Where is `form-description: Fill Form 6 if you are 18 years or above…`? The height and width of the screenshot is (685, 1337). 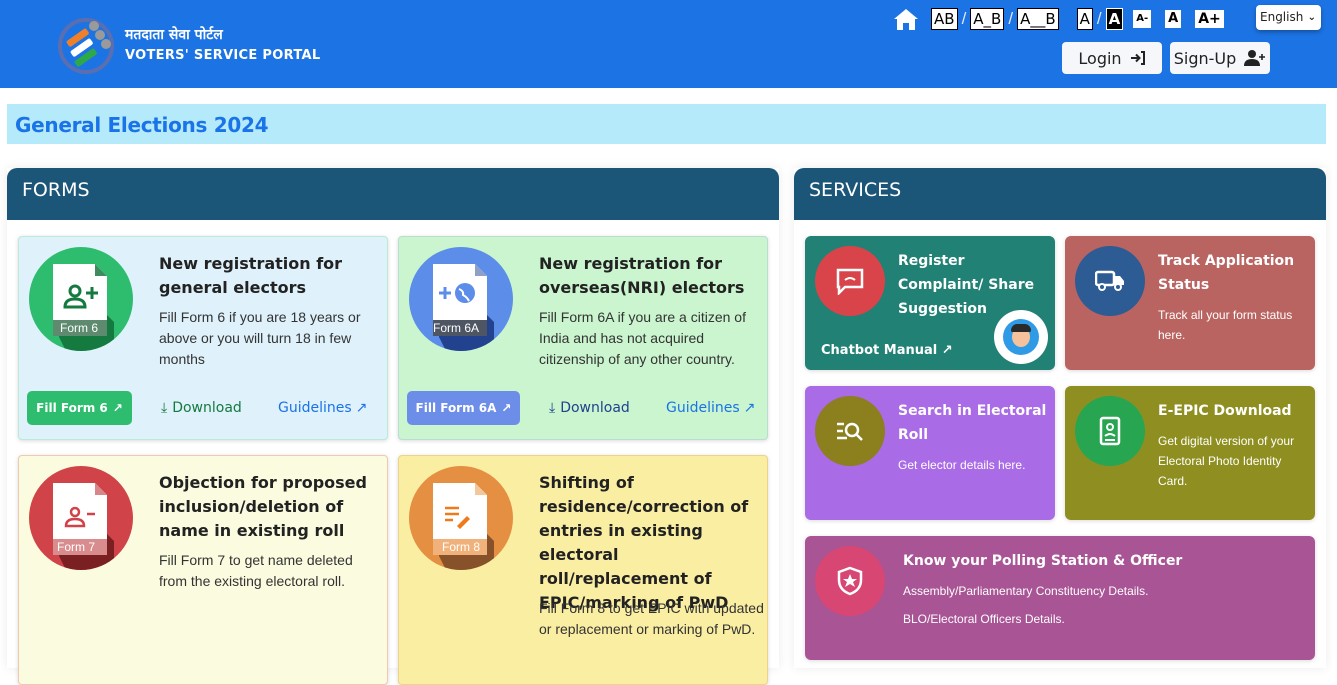 form-description: Fill Form 6 if you are 18 years or above… is located at coordinates (260, 338).